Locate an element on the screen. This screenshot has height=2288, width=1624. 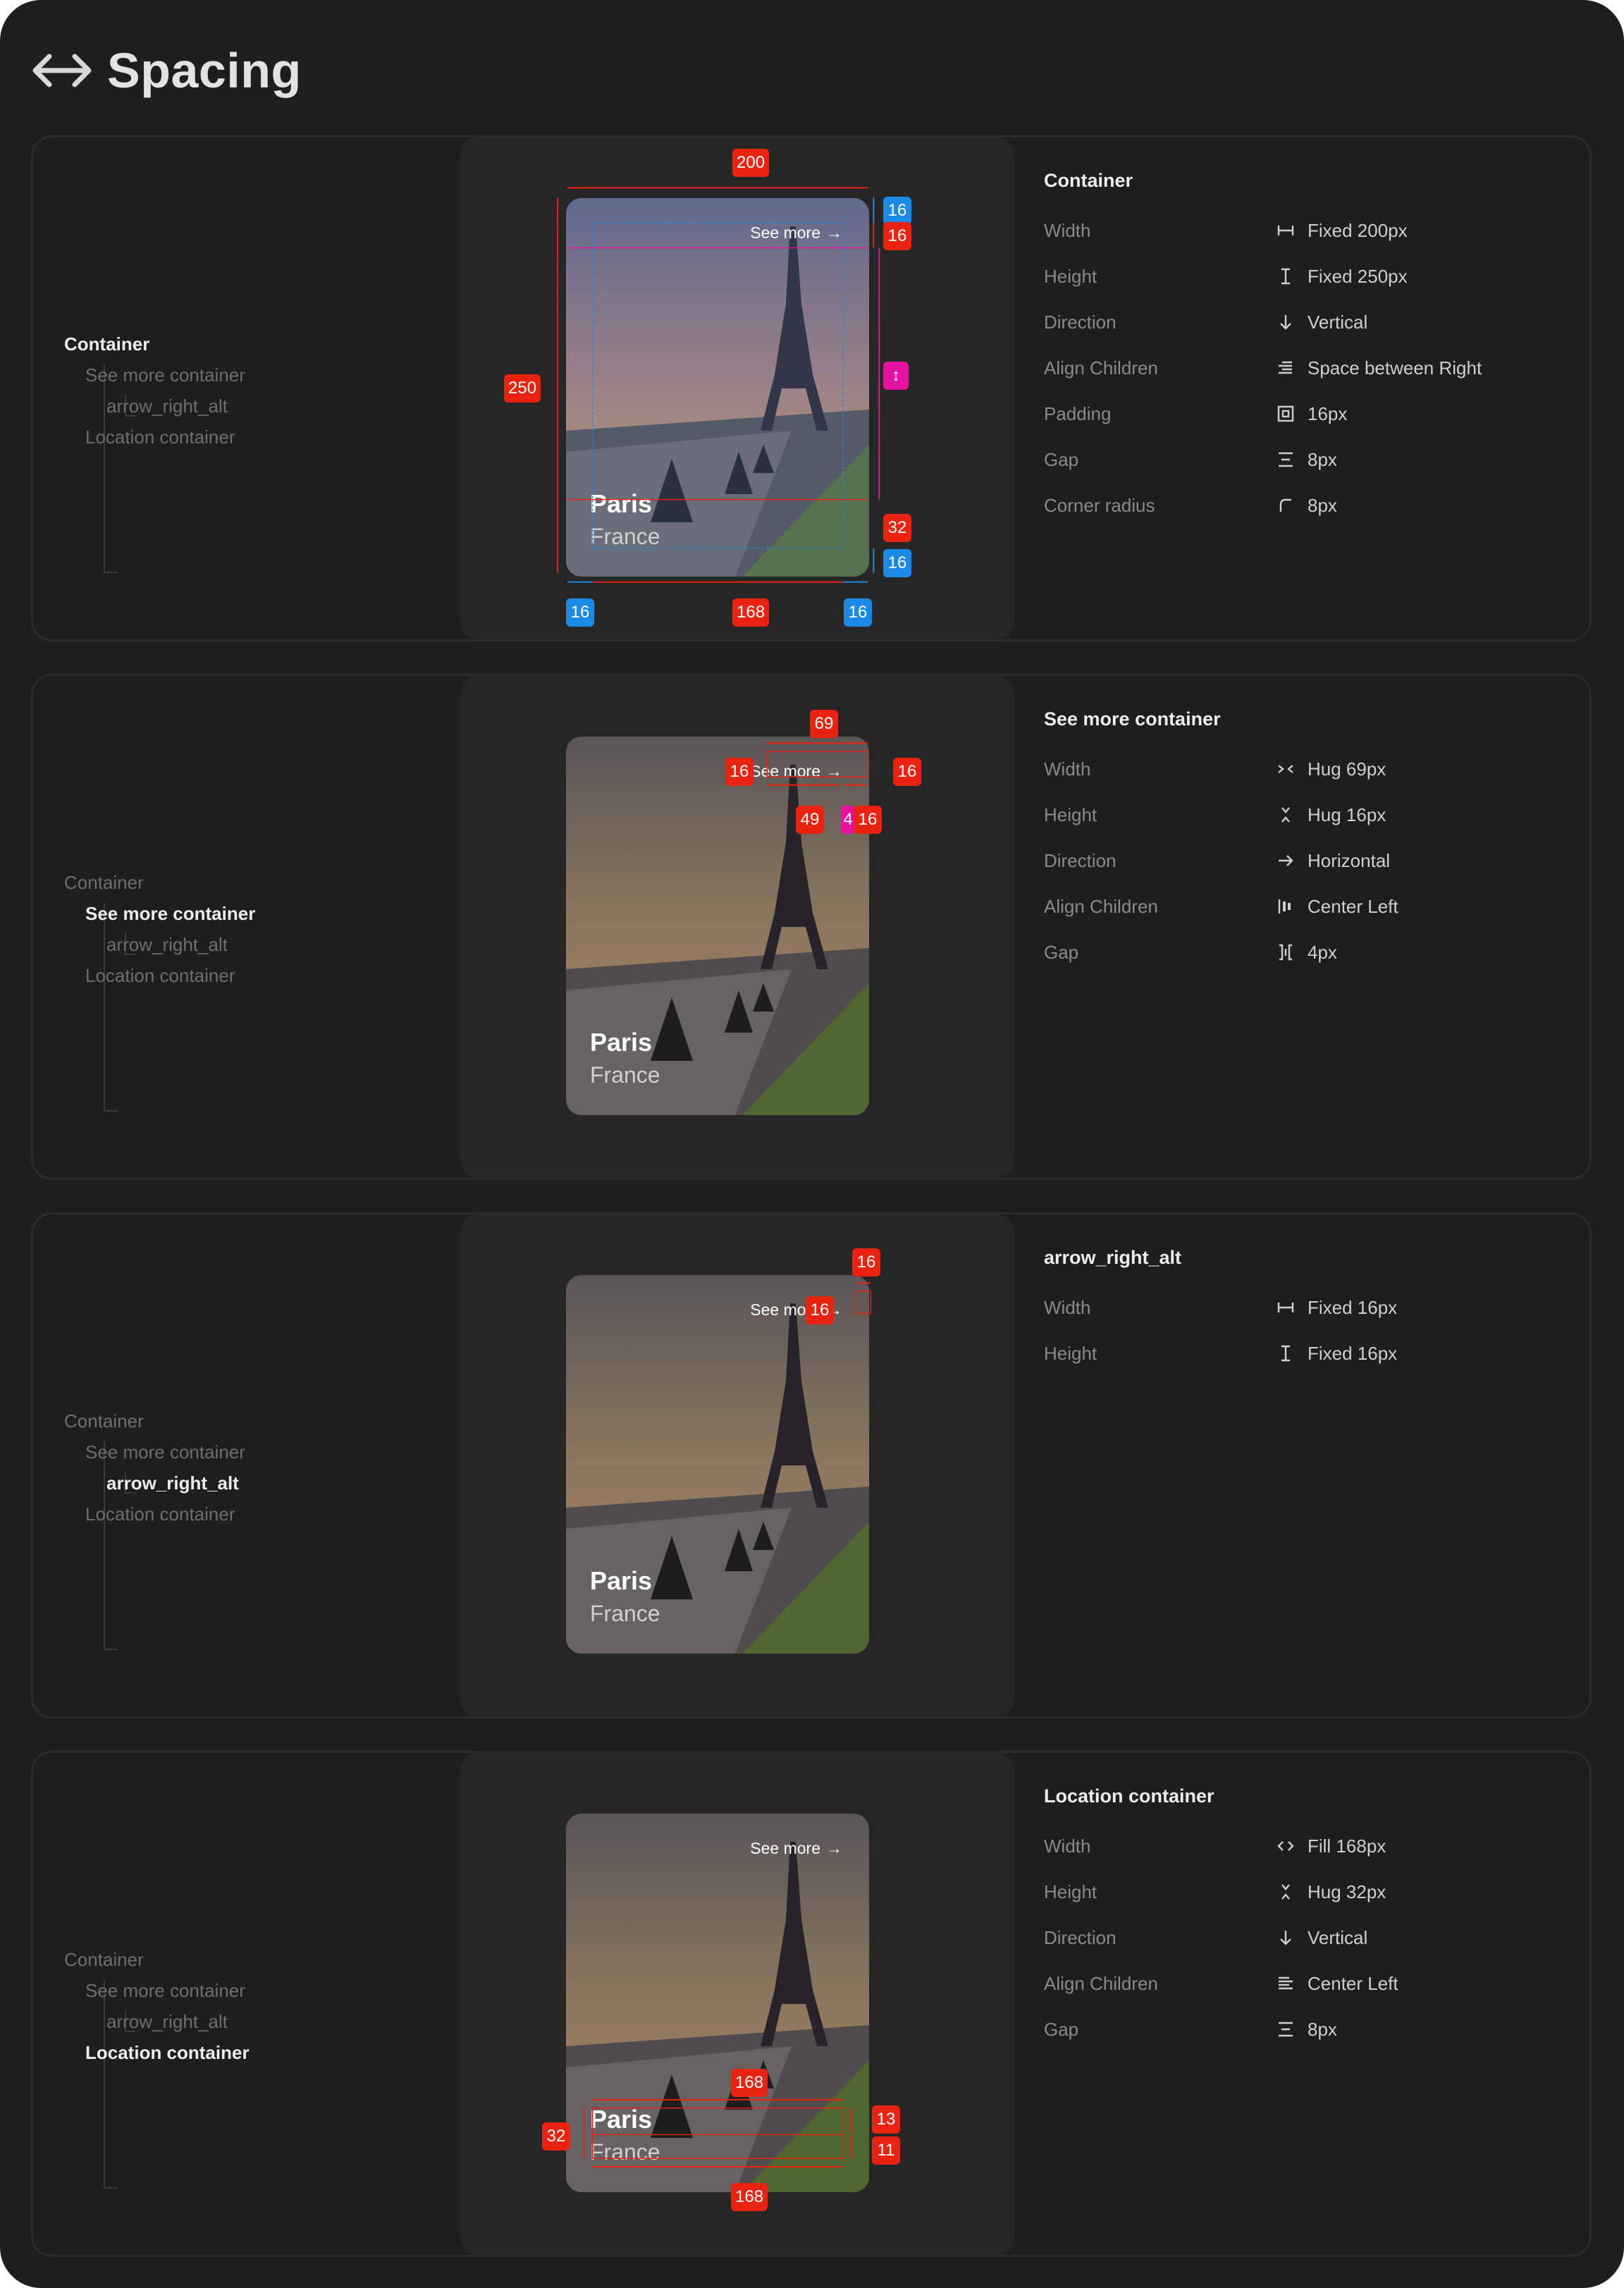
prop-label: Padding is located at coordinates (1078, 413).